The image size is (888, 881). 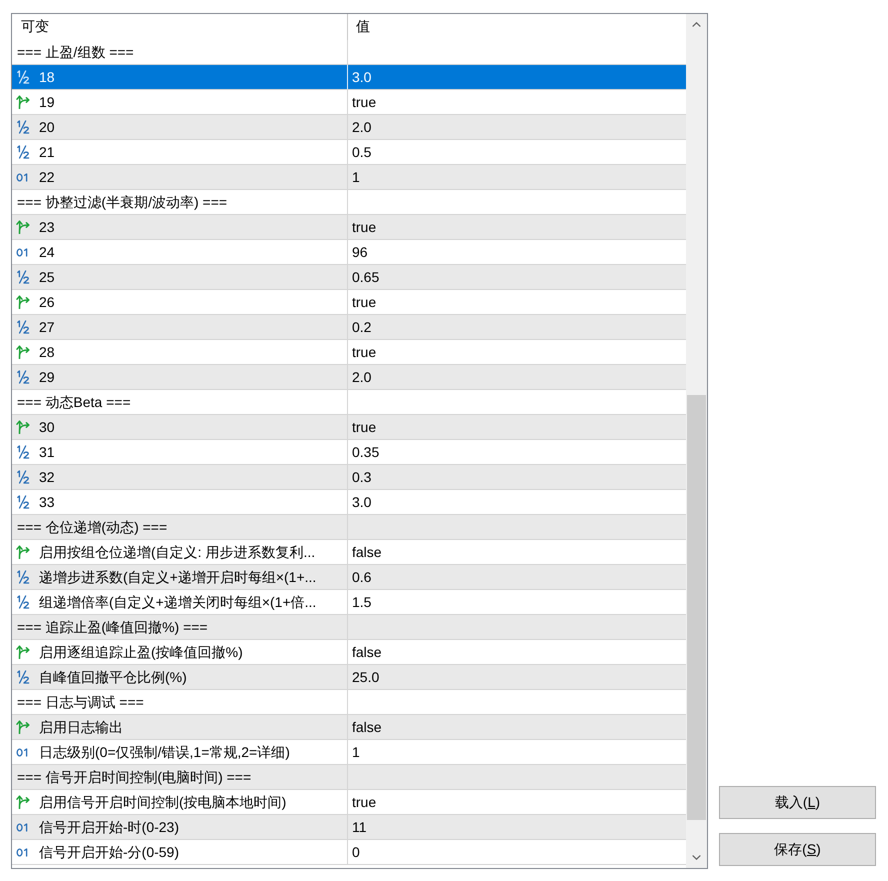 What do you see at coordinates (47, 327) in the screenshot?
I see `parameter-name: 27` at bounding box center [47, 327].